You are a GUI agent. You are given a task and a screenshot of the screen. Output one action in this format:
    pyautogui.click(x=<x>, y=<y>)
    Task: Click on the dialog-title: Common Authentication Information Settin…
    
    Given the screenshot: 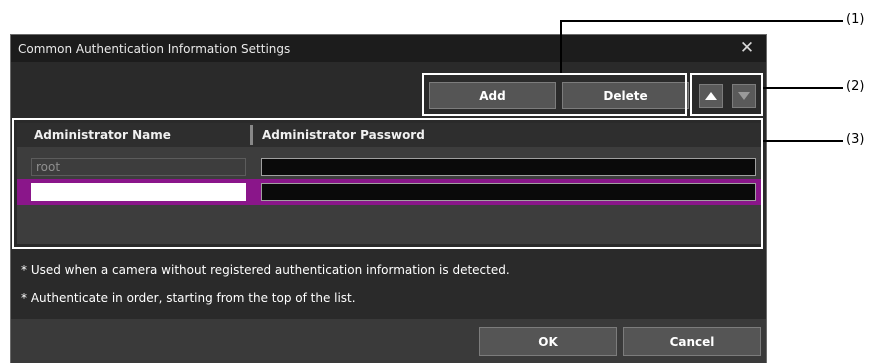 What is the action you would take?
    pyautogui.click(x=154, y=48)
    